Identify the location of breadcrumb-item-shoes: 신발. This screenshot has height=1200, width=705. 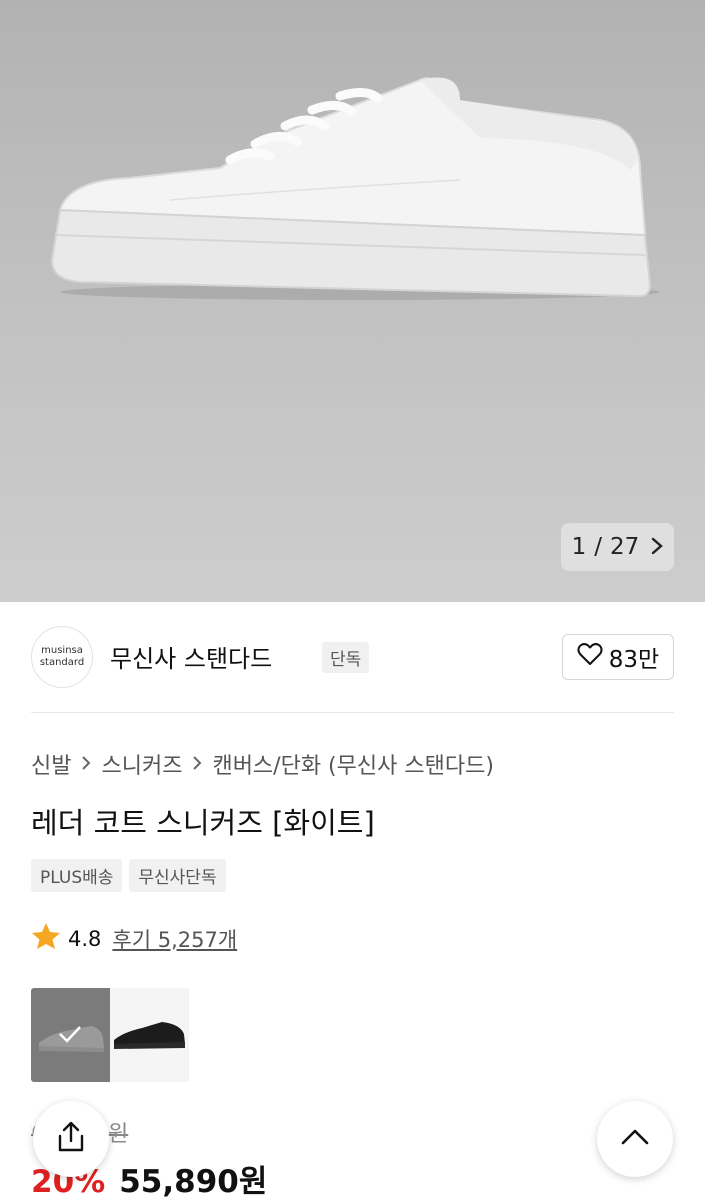
(51, 764).